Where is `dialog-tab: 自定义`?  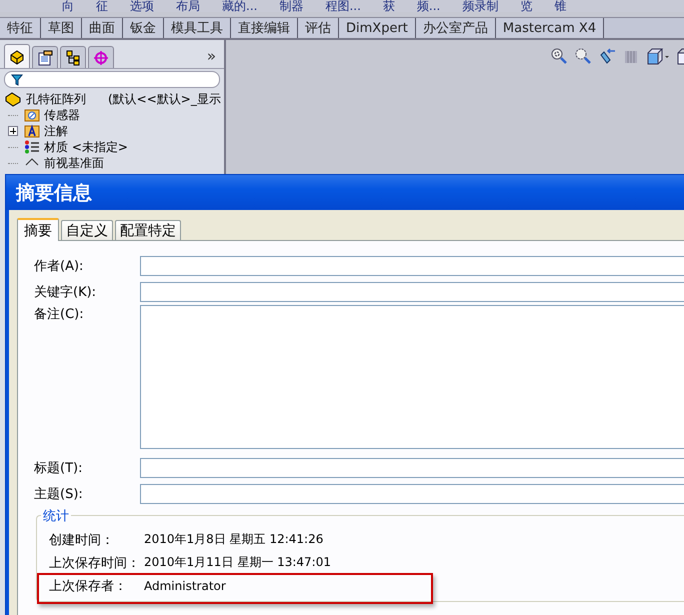 dialog-tab: 自定义 is located at coordinates (87, 230).